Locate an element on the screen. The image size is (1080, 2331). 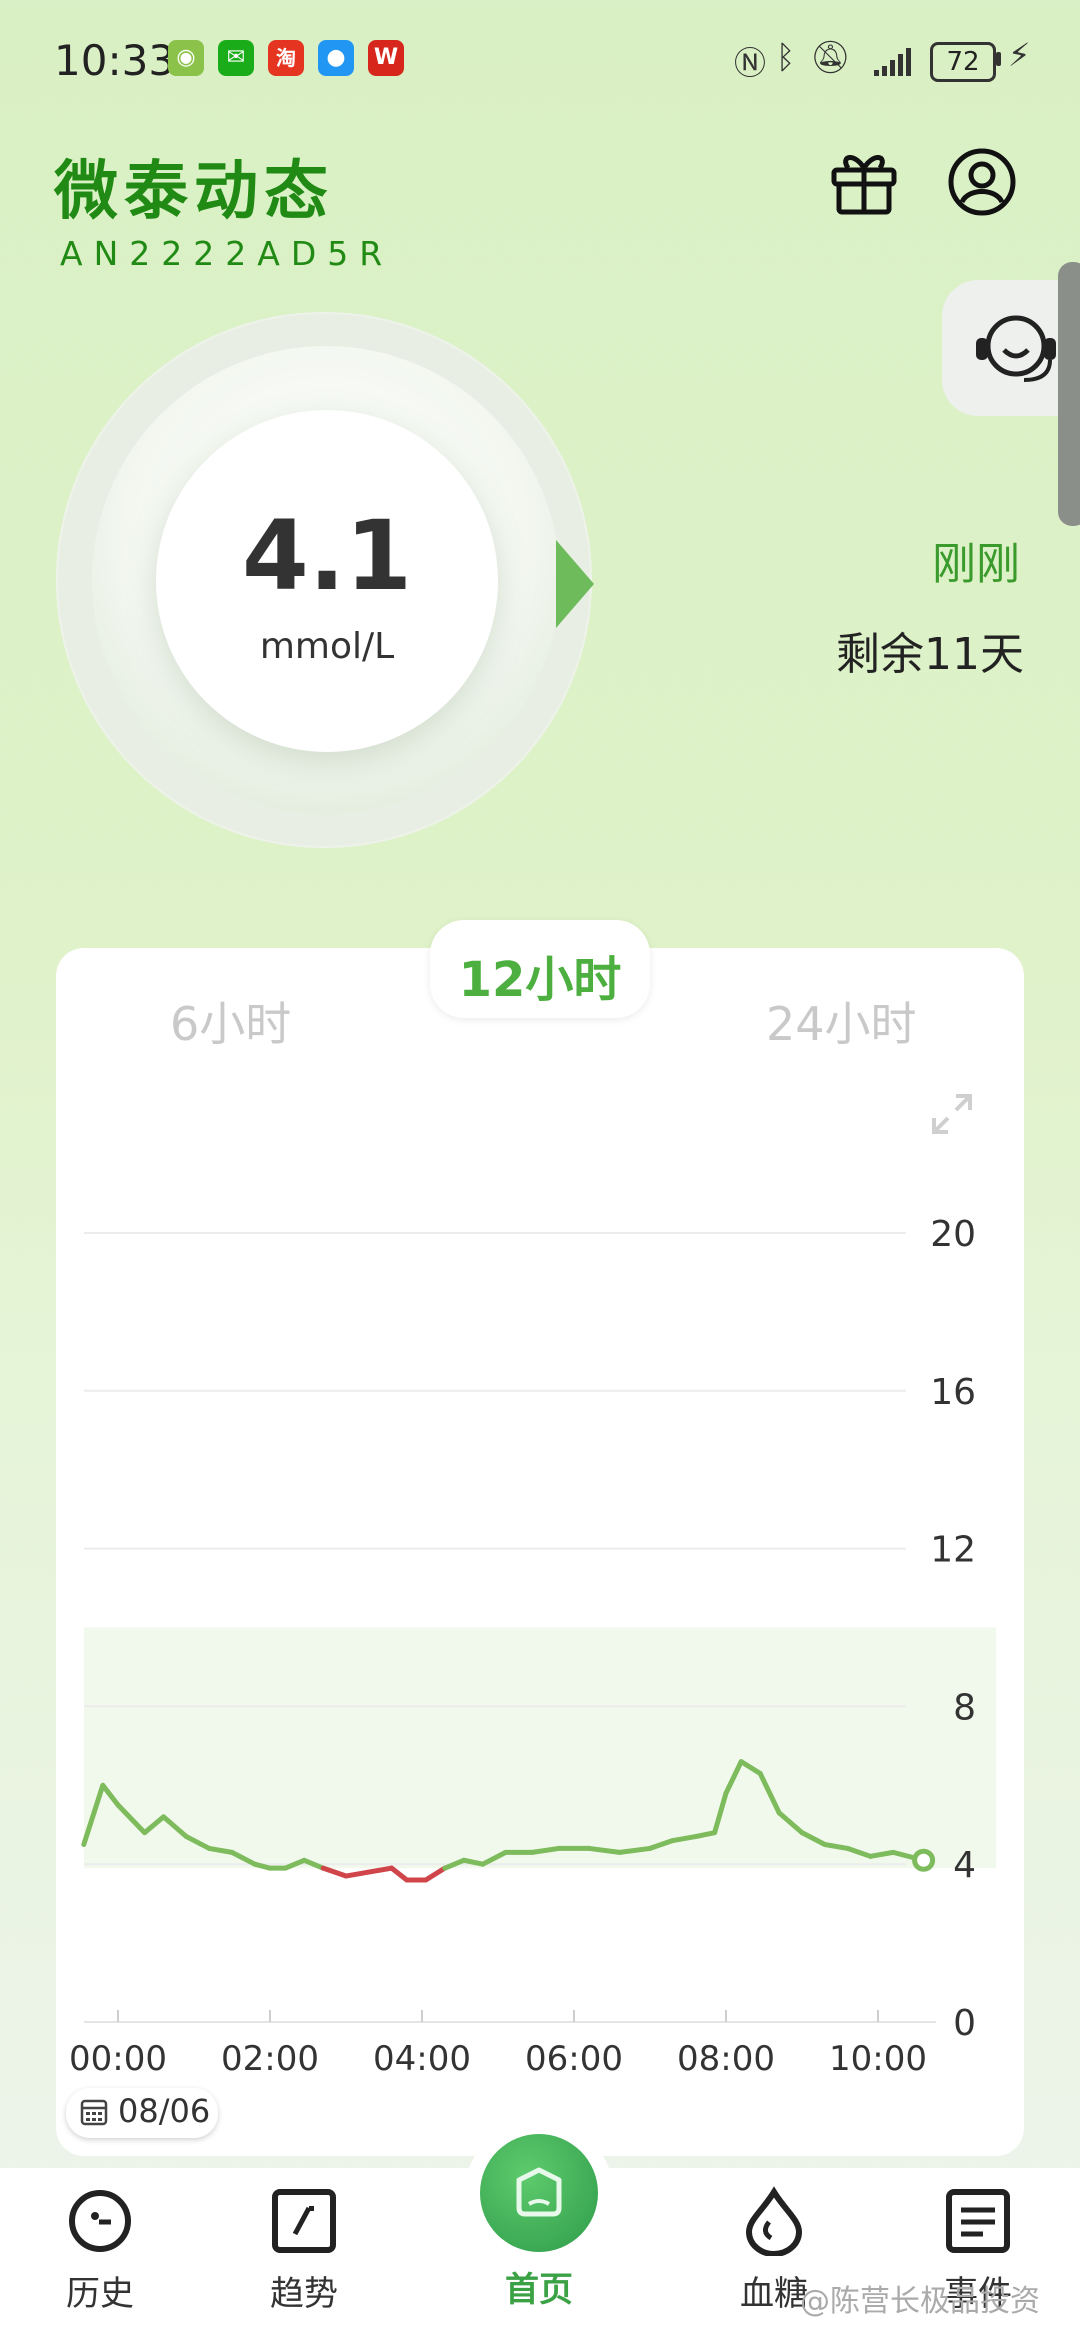
sensor-serial: AN2222AD5R is located at coordinates (227, 253).